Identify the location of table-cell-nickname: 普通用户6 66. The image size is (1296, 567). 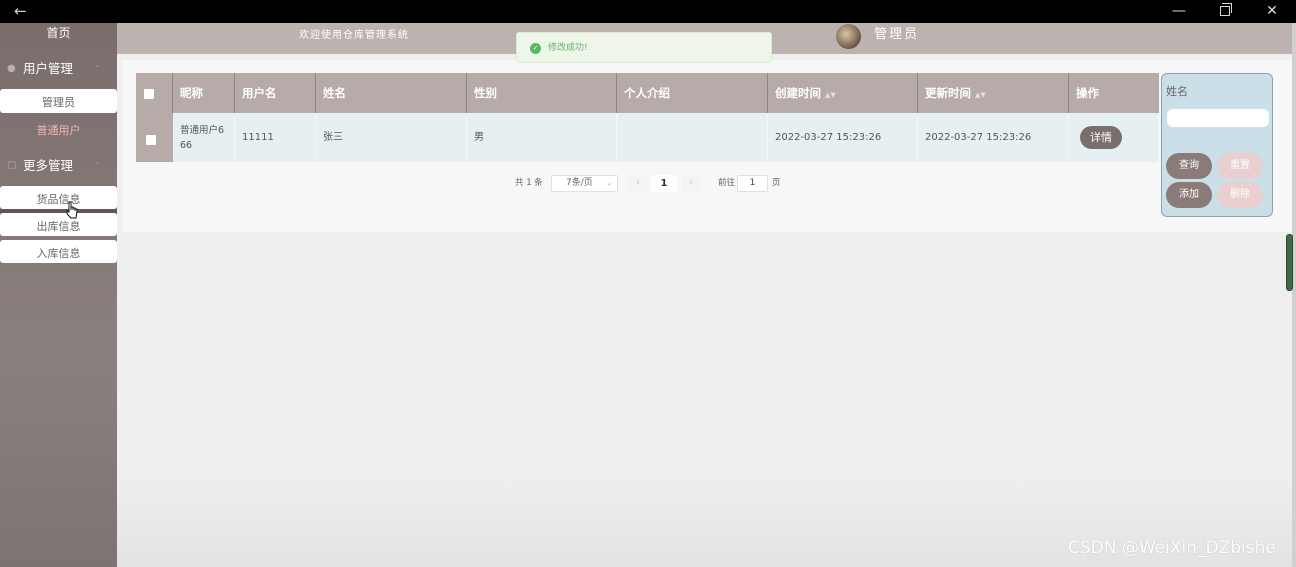
(204, 137).